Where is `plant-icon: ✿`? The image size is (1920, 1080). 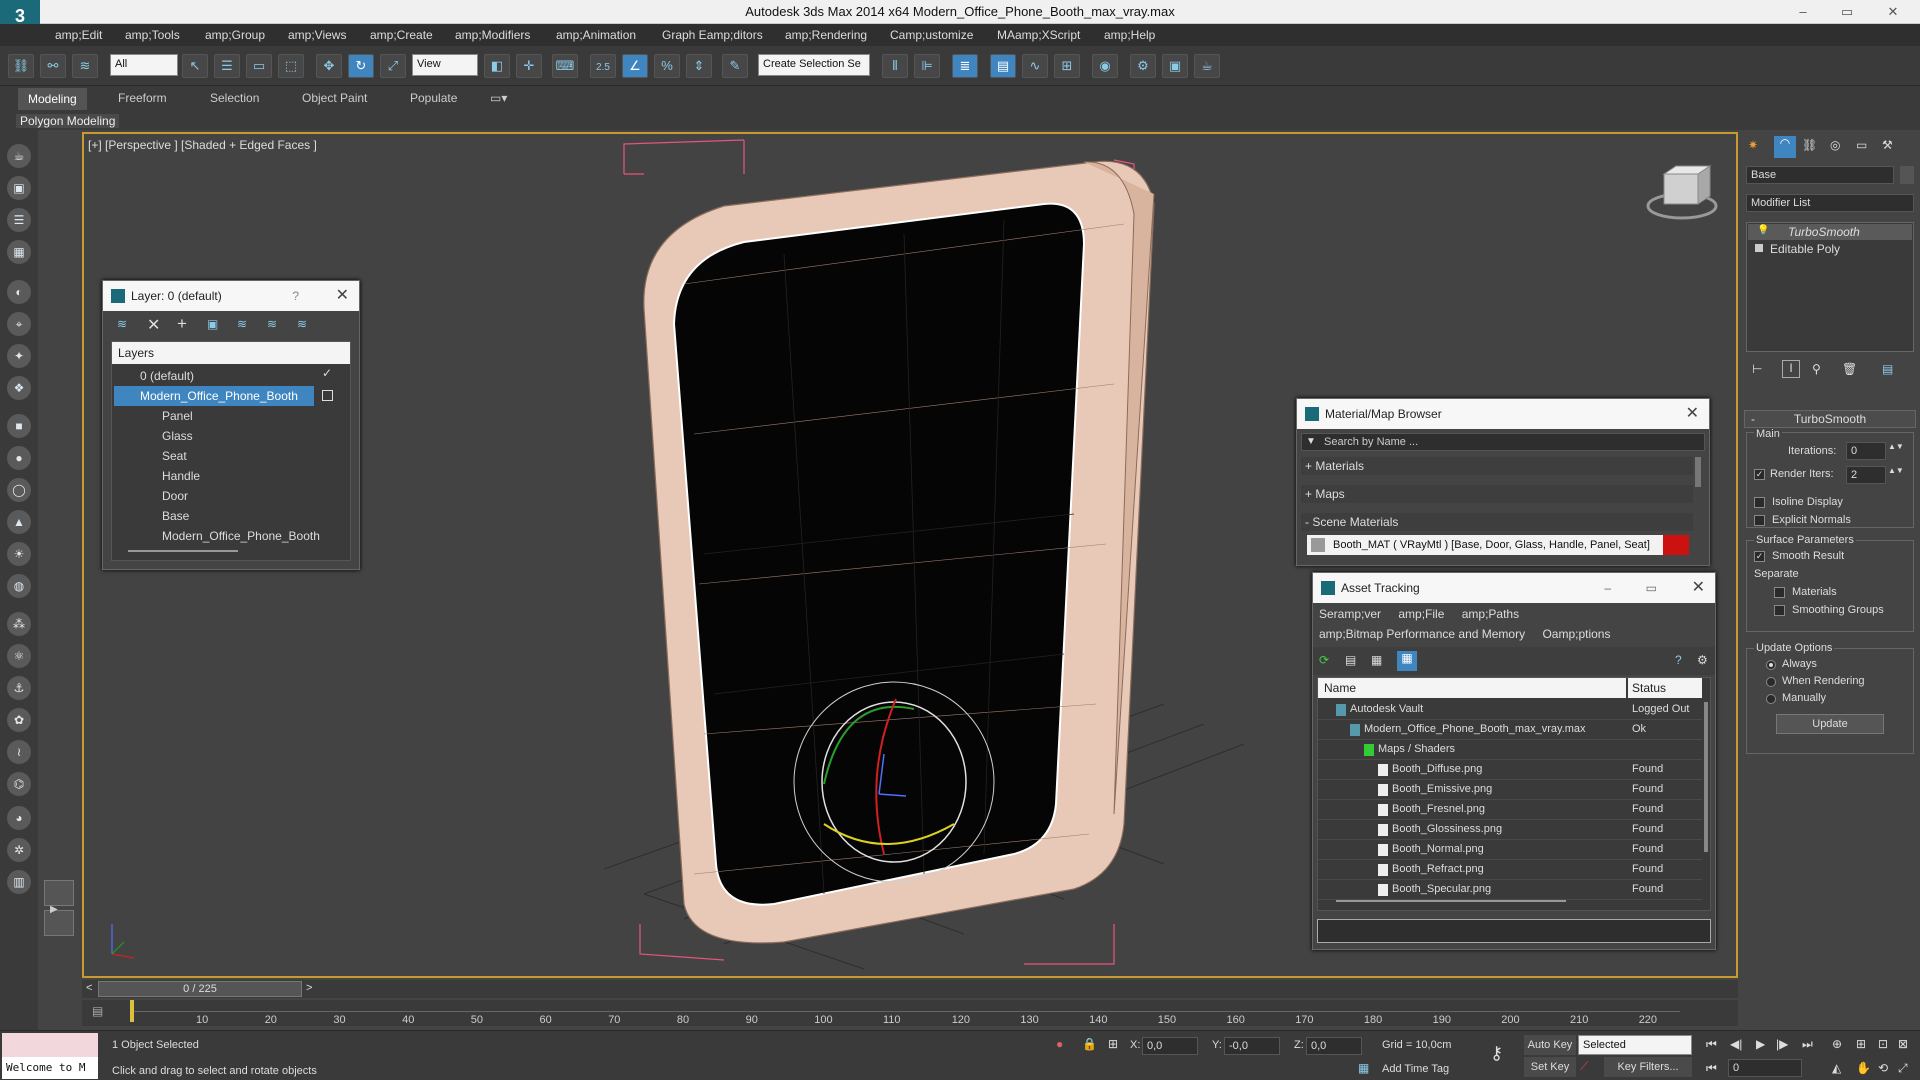
plant-icon: ✿ is located at coordinates (19, 720).